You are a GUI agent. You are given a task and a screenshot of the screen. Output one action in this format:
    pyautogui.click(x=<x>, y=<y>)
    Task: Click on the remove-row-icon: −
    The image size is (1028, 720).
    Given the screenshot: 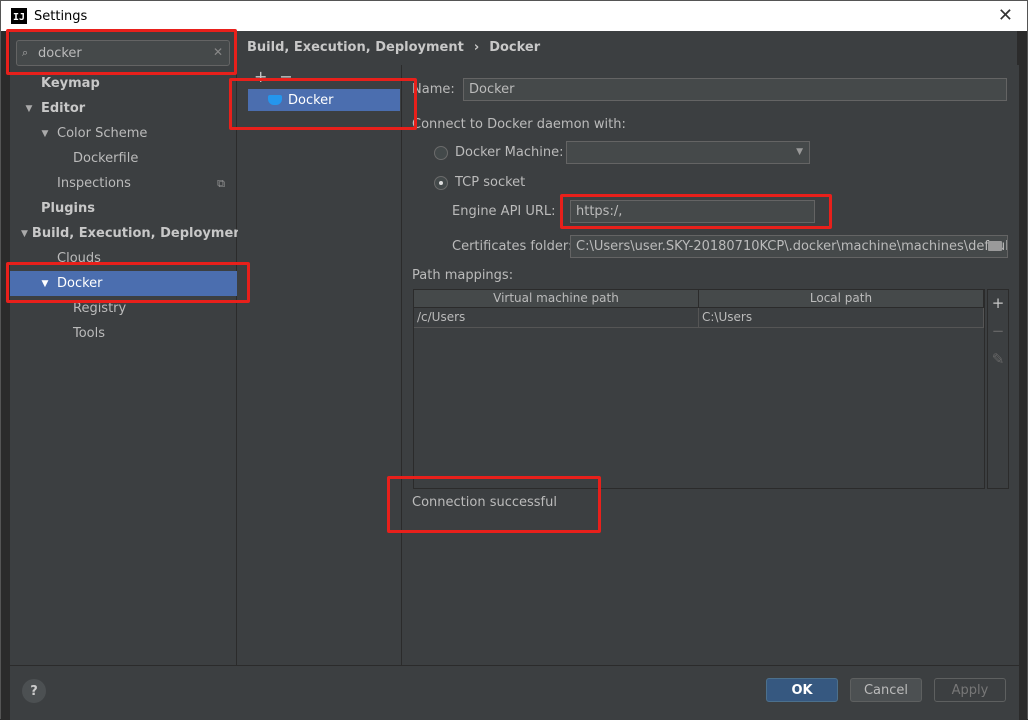 What is the action you would take?
    pyautogui.click(x=998, y=331)
    